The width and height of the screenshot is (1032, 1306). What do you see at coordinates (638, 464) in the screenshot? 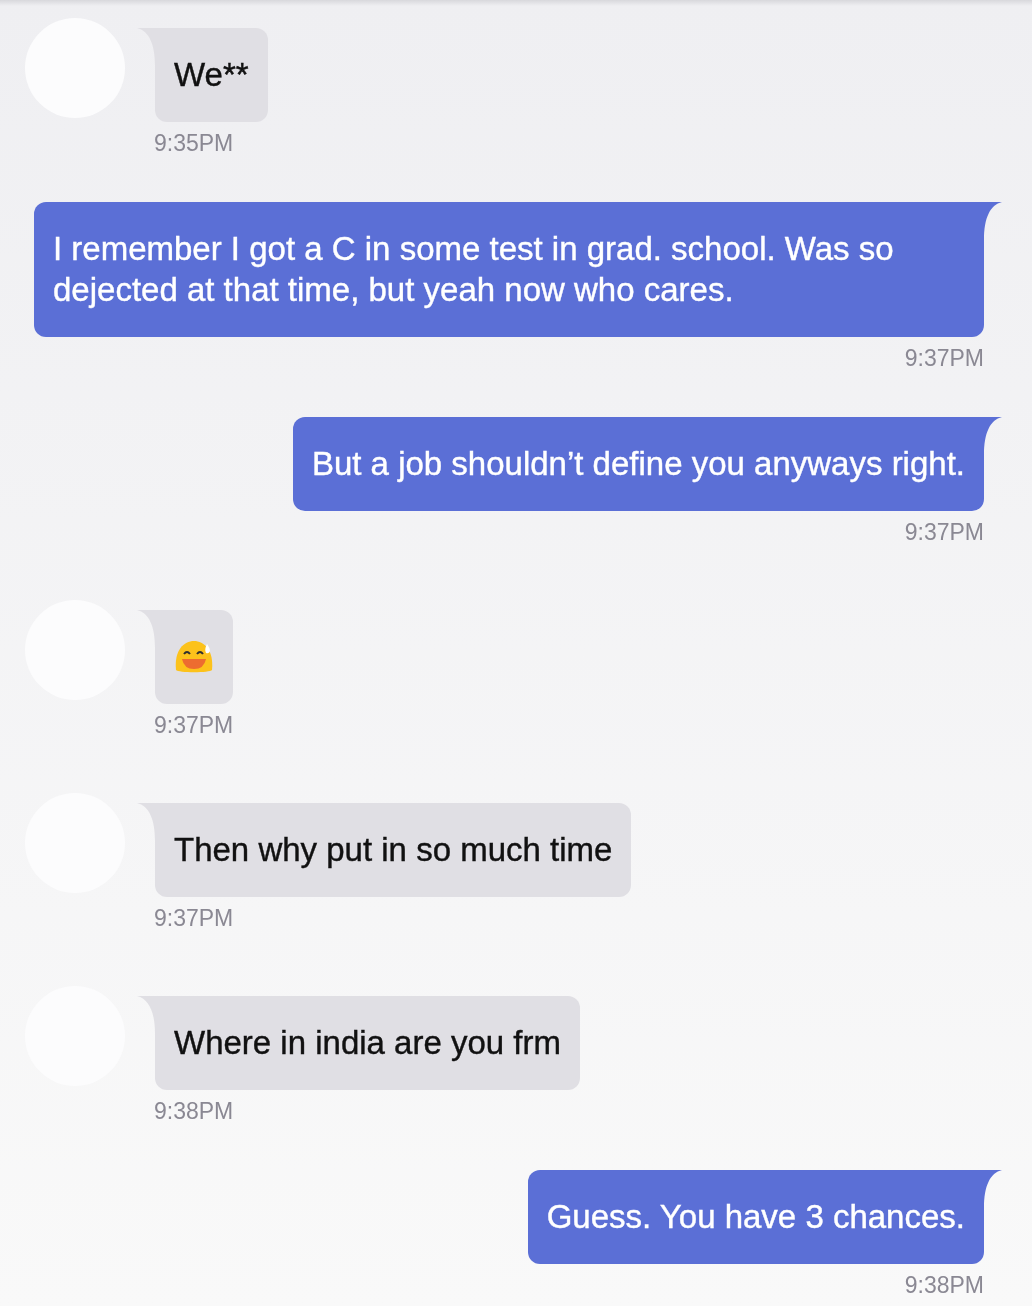
I see `message-bubble: But a job shouldn’t define you anyways right.` at bounding box center [638, 464].